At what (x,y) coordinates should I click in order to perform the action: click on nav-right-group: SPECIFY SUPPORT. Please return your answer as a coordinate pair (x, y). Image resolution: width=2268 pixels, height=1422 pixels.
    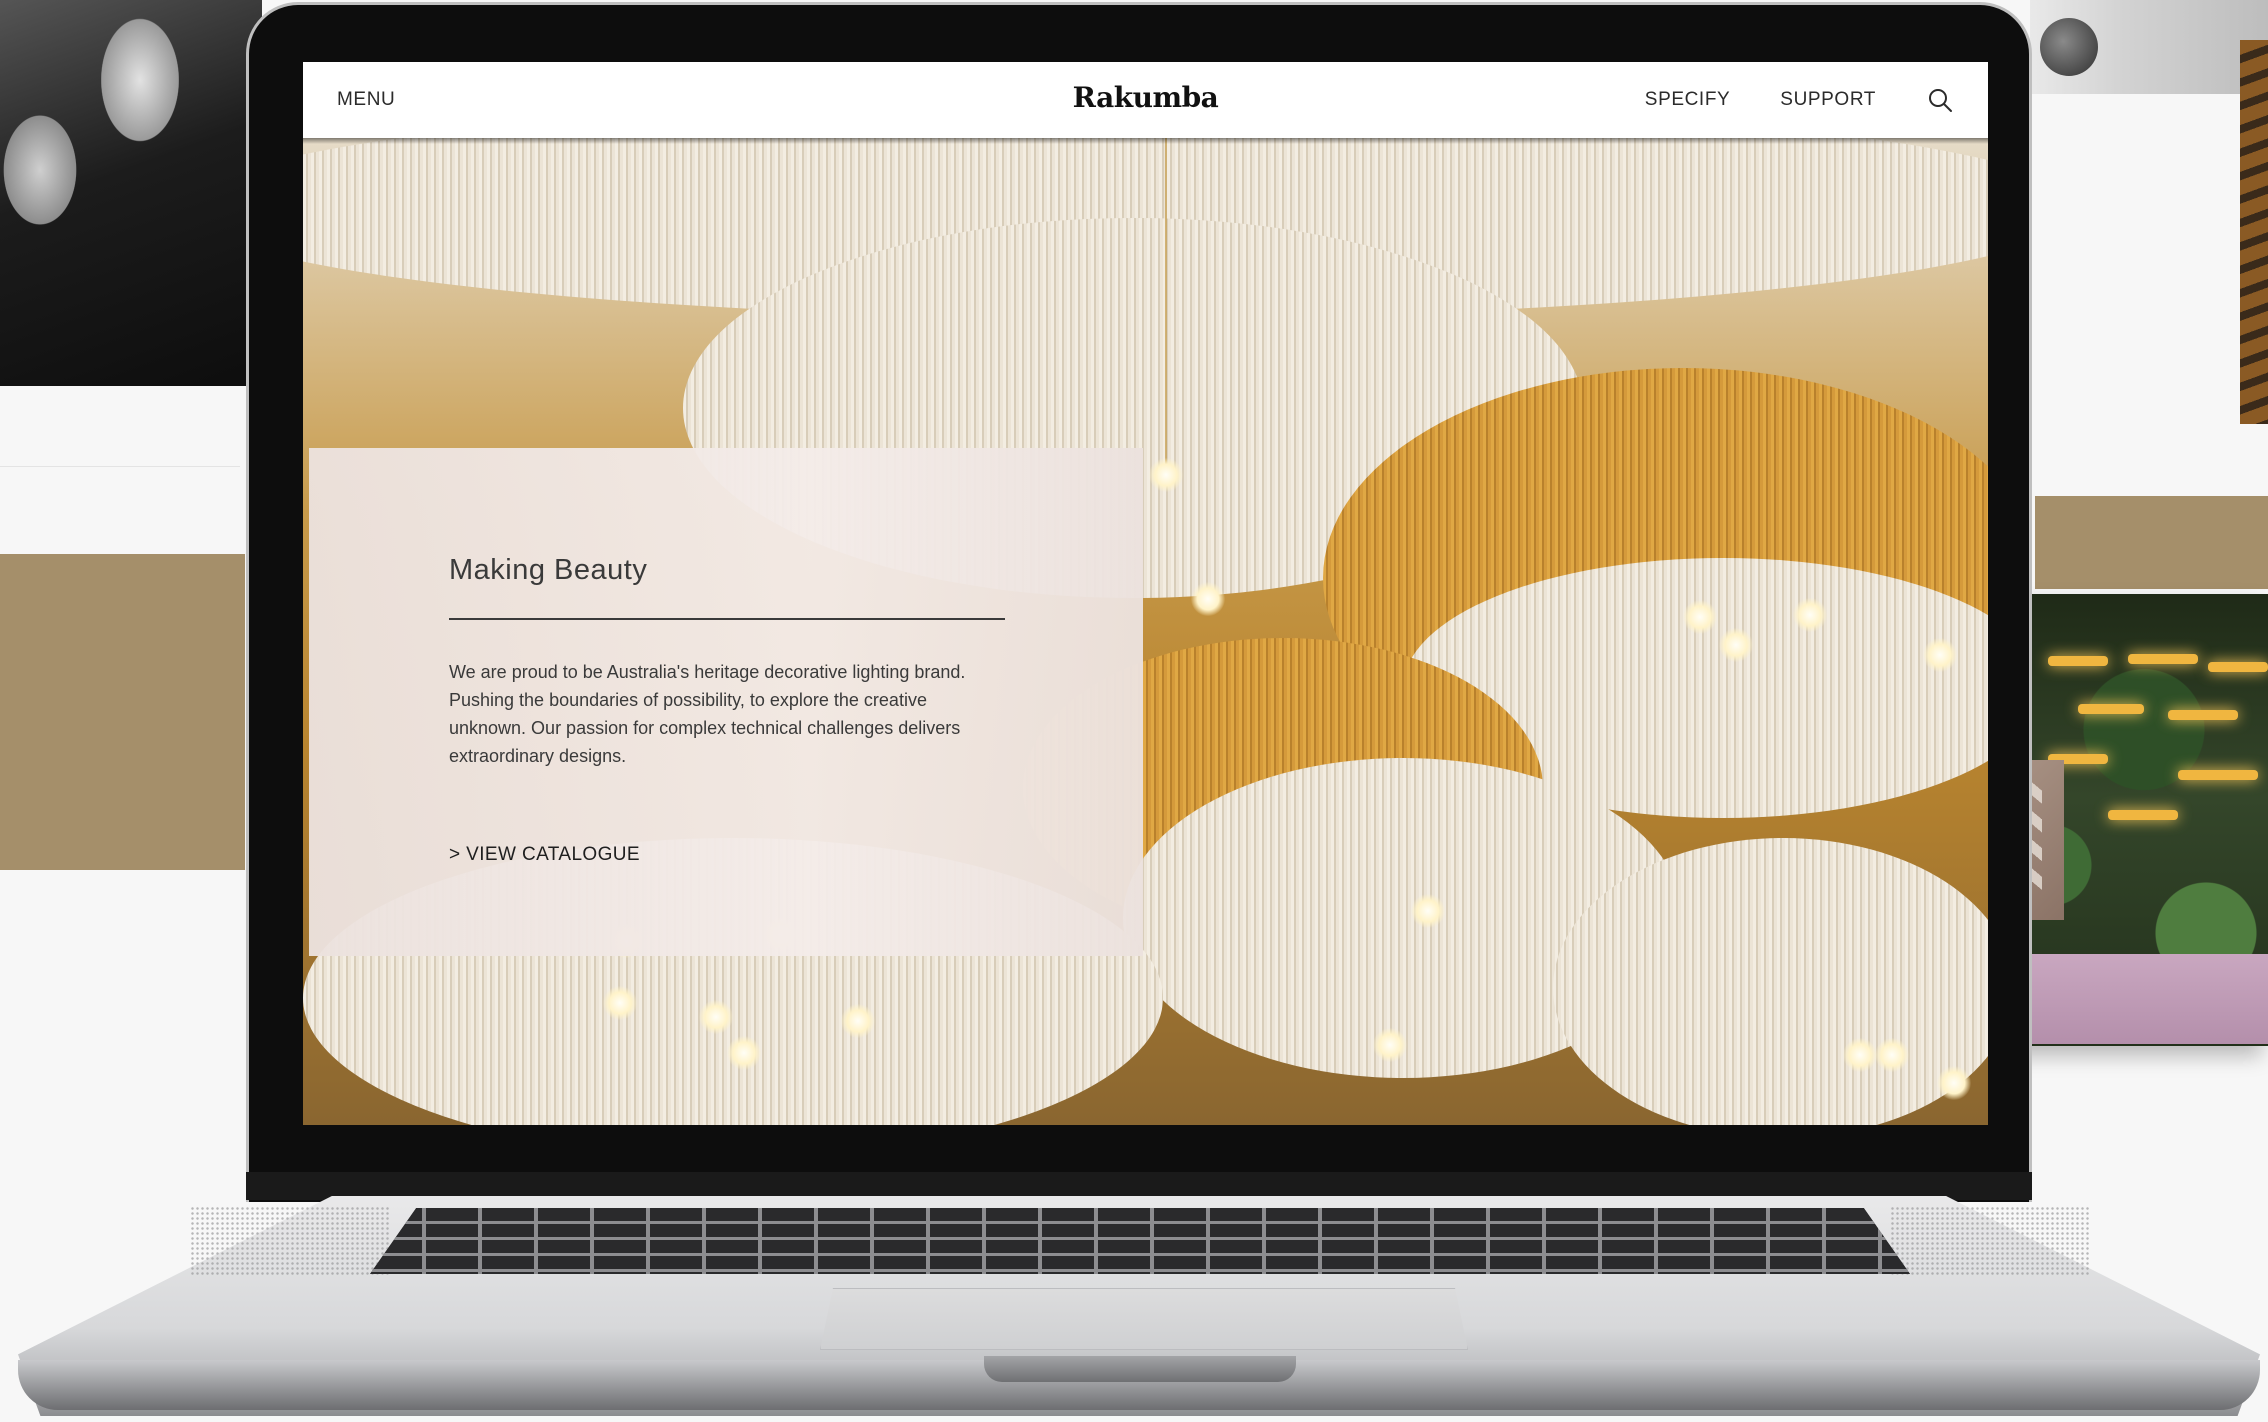
    Looking at the image, I should click on (1799, 100).